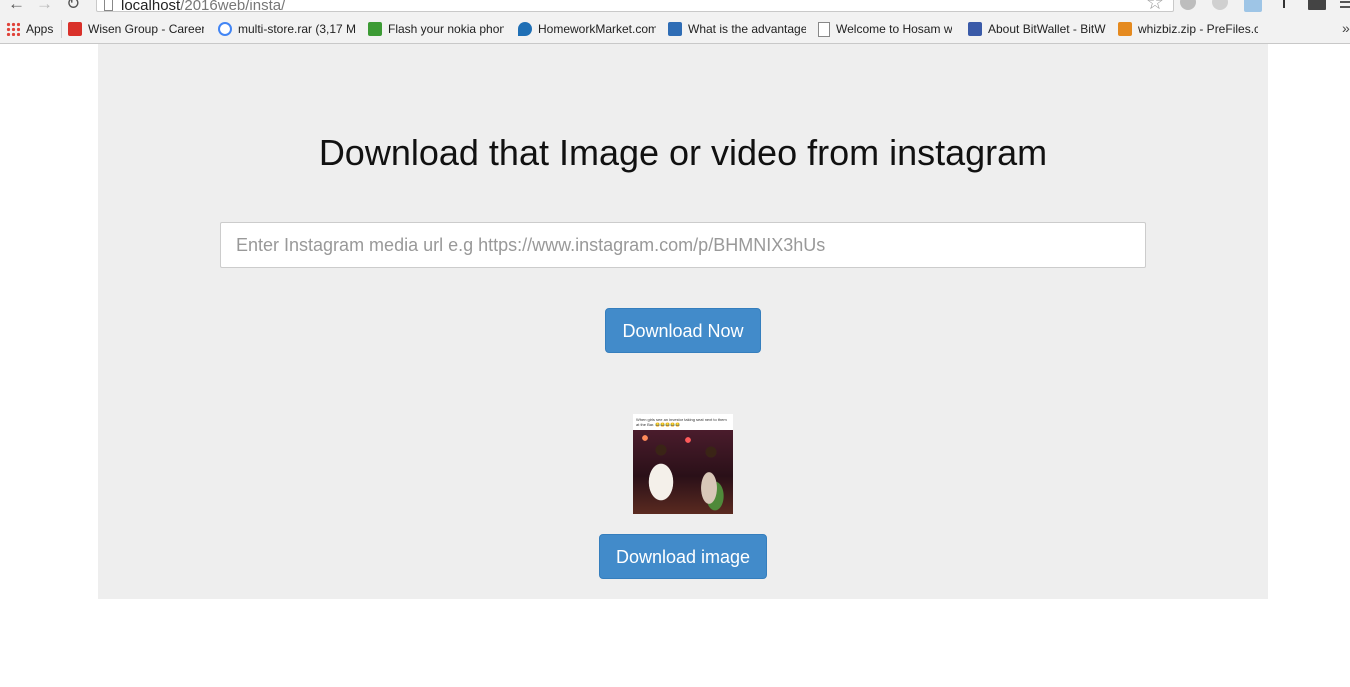  I want to click on google-icon, so click(225, 29).